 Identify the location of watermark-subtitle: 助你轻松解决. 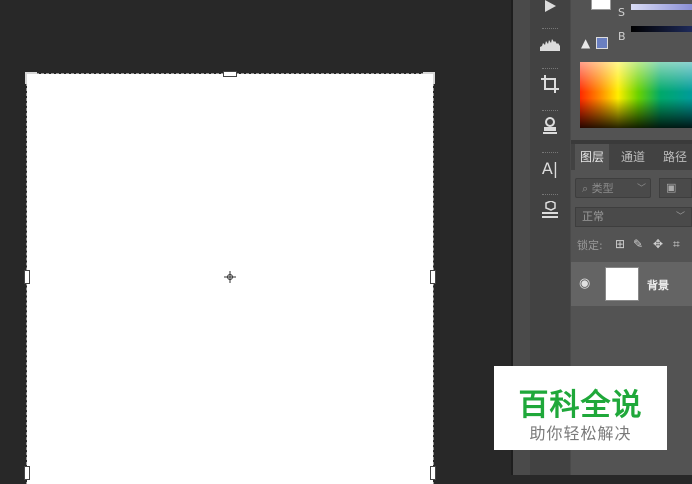
(580, 433).